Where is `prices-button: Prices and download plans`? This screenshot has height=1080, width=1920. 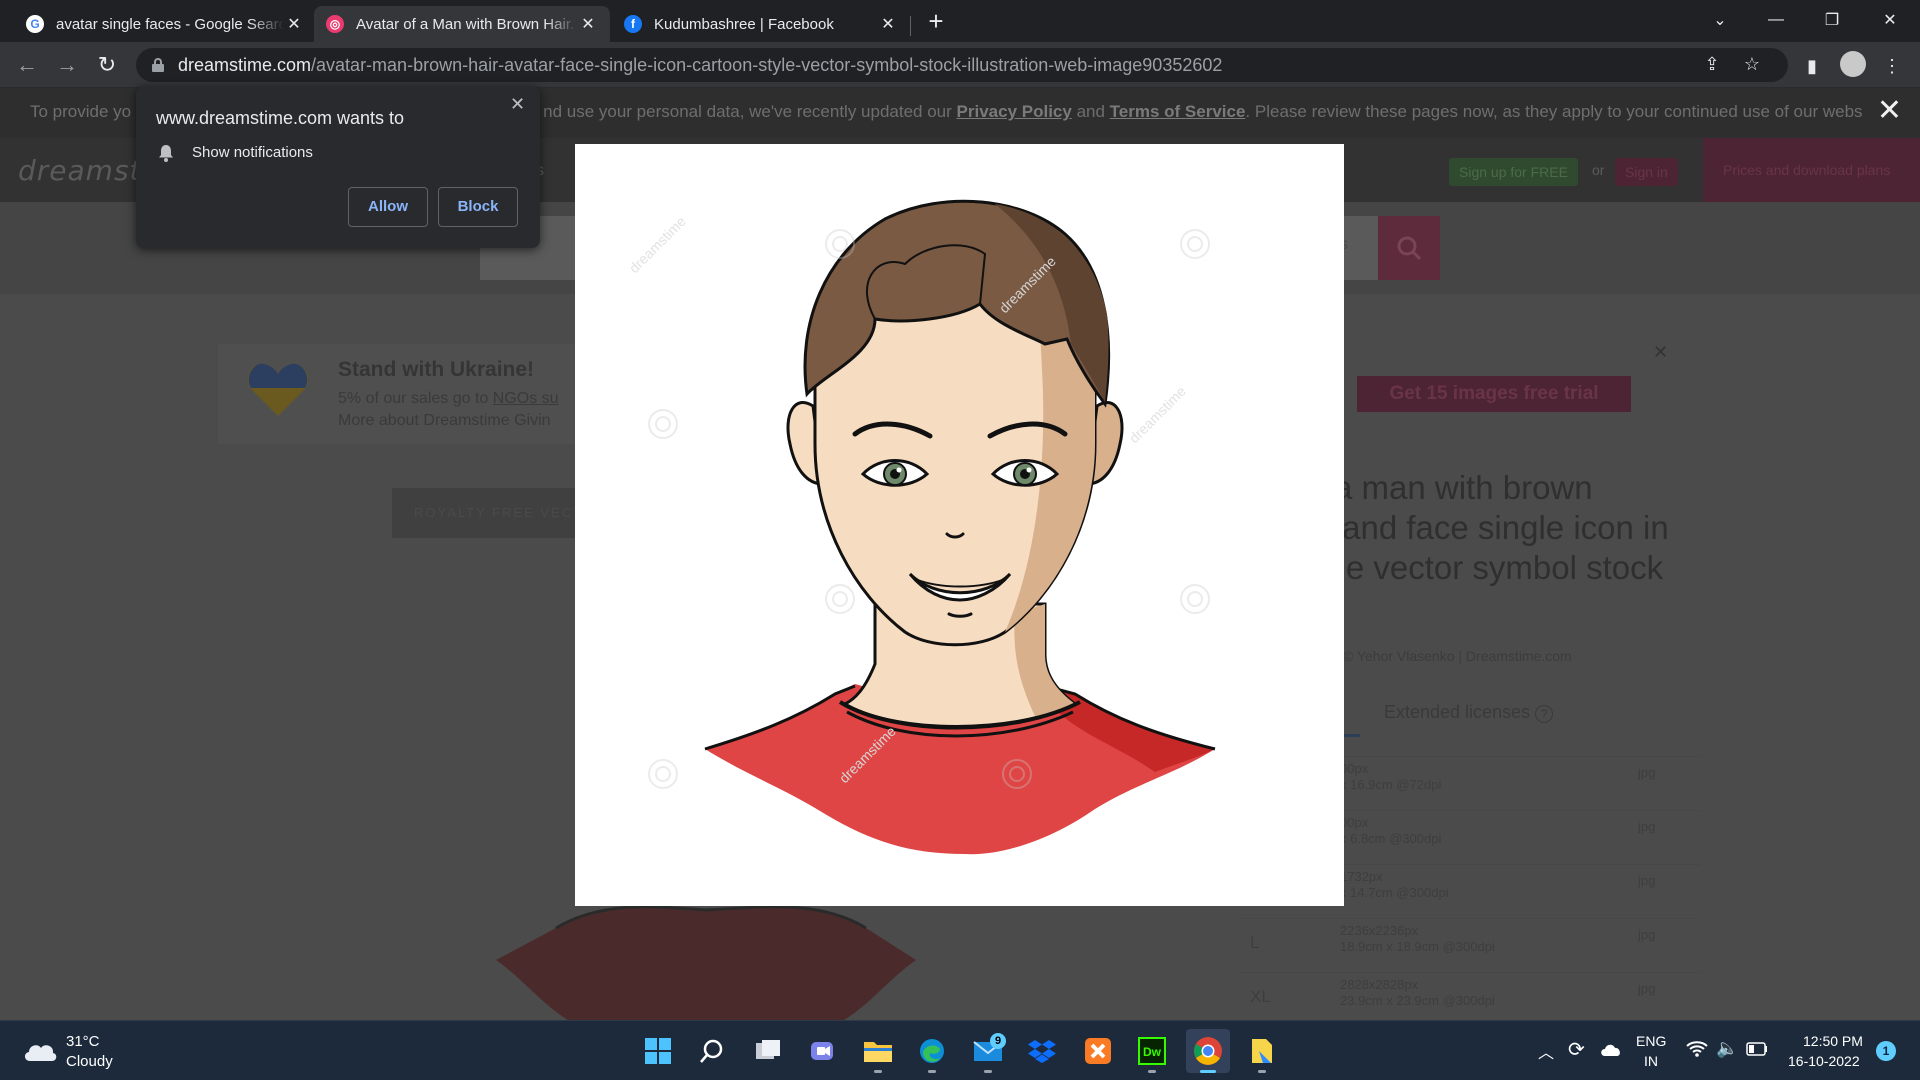 prices-button: Prices and download plans is located at coordinates (1811, 170).